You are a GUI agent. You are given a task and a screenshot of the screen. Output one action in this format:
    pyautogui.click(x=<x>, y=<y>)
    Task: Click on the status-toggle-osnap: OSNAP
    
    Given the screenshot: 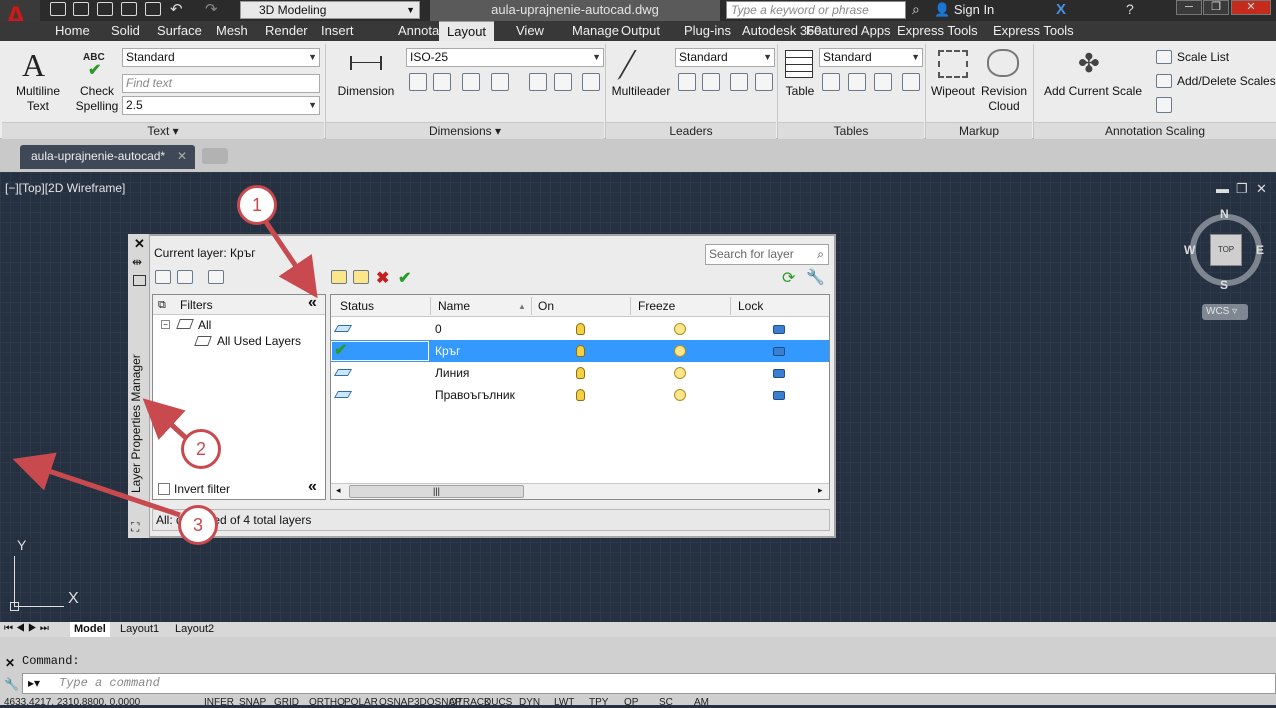 What is the action you would take?
    pyautogui.click(x=396, y=702)
    